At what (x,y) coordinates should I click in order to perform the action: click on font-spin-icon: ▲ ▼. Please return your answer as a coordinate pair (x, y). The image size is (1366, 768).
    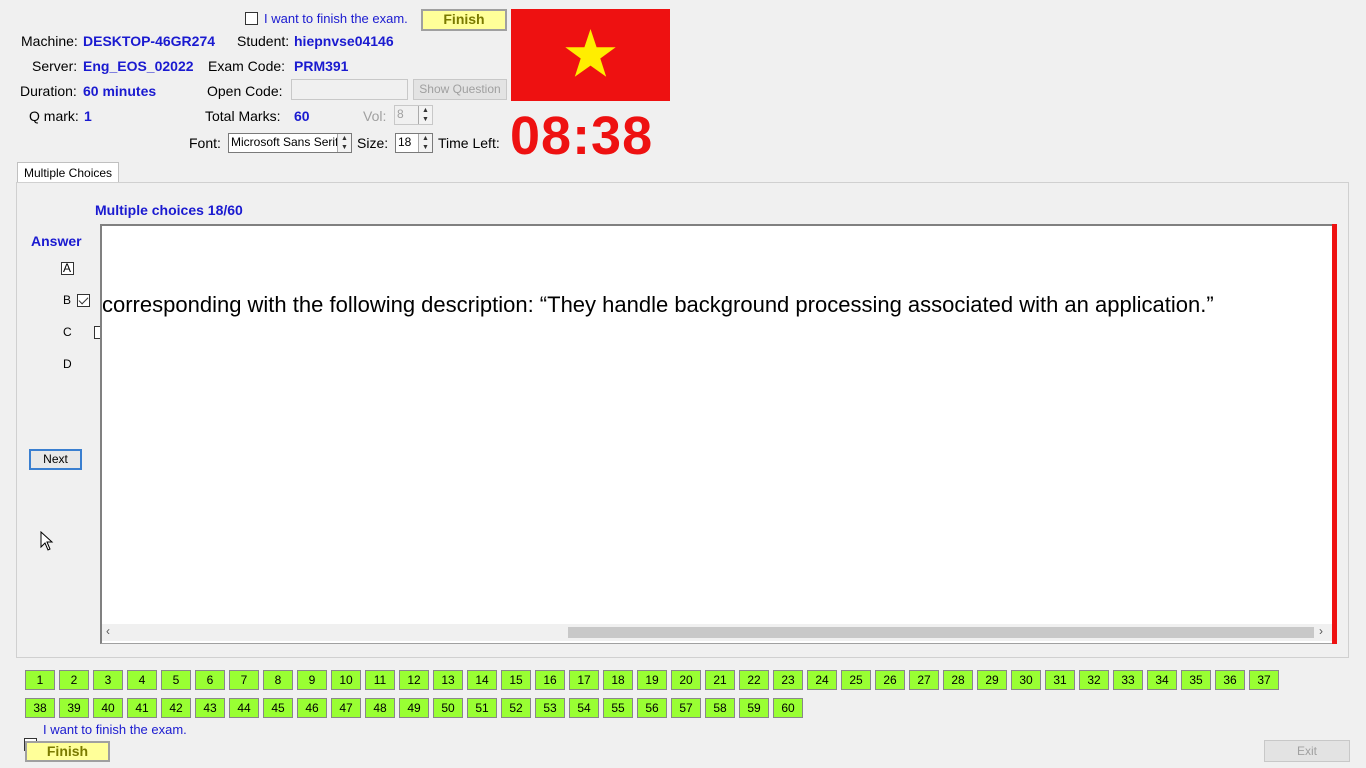
    Looking at the image, I should click on (344, 143).